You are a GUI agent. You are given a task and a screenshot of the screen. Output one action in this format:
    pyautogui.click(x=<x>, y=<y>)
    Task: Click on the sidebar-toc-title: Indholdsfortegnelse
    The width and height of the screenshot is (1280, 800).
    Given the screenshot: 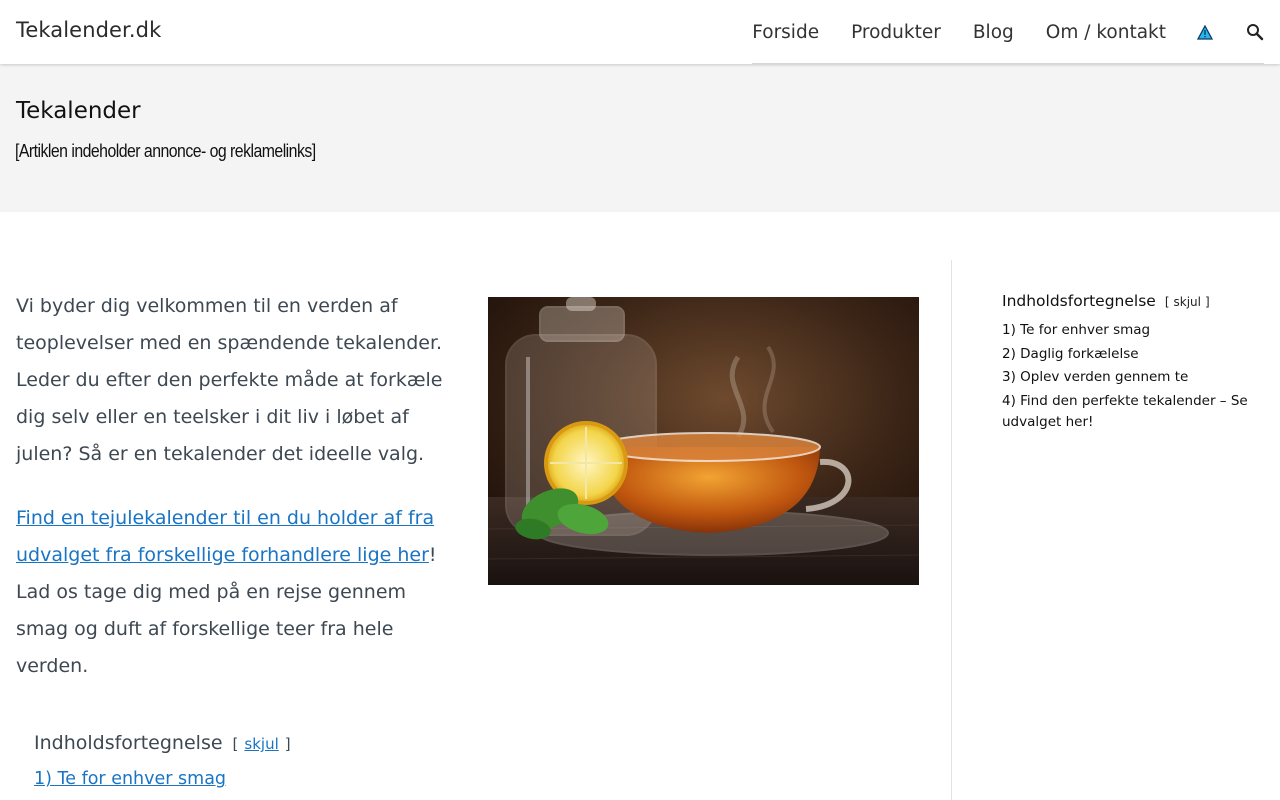 What is the action you would take?
    pyautogui.click(x=1079, y=301)
    